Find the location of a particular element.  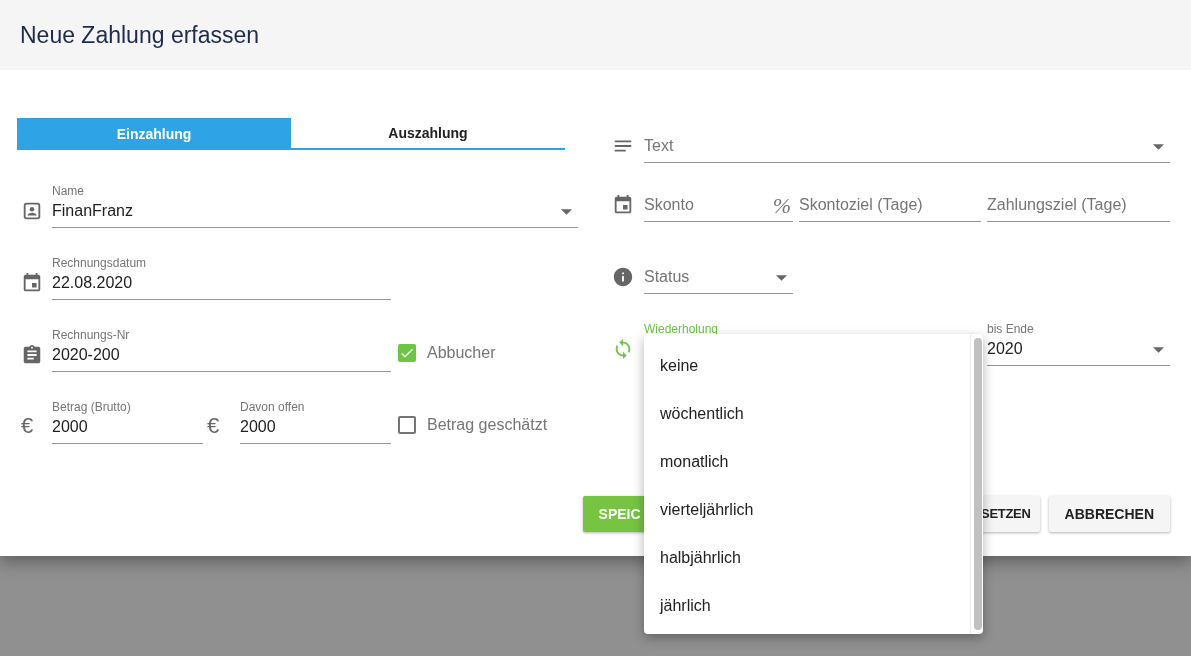

input-field: Skontoziel (Tage) is located at coordinates (890, 199).